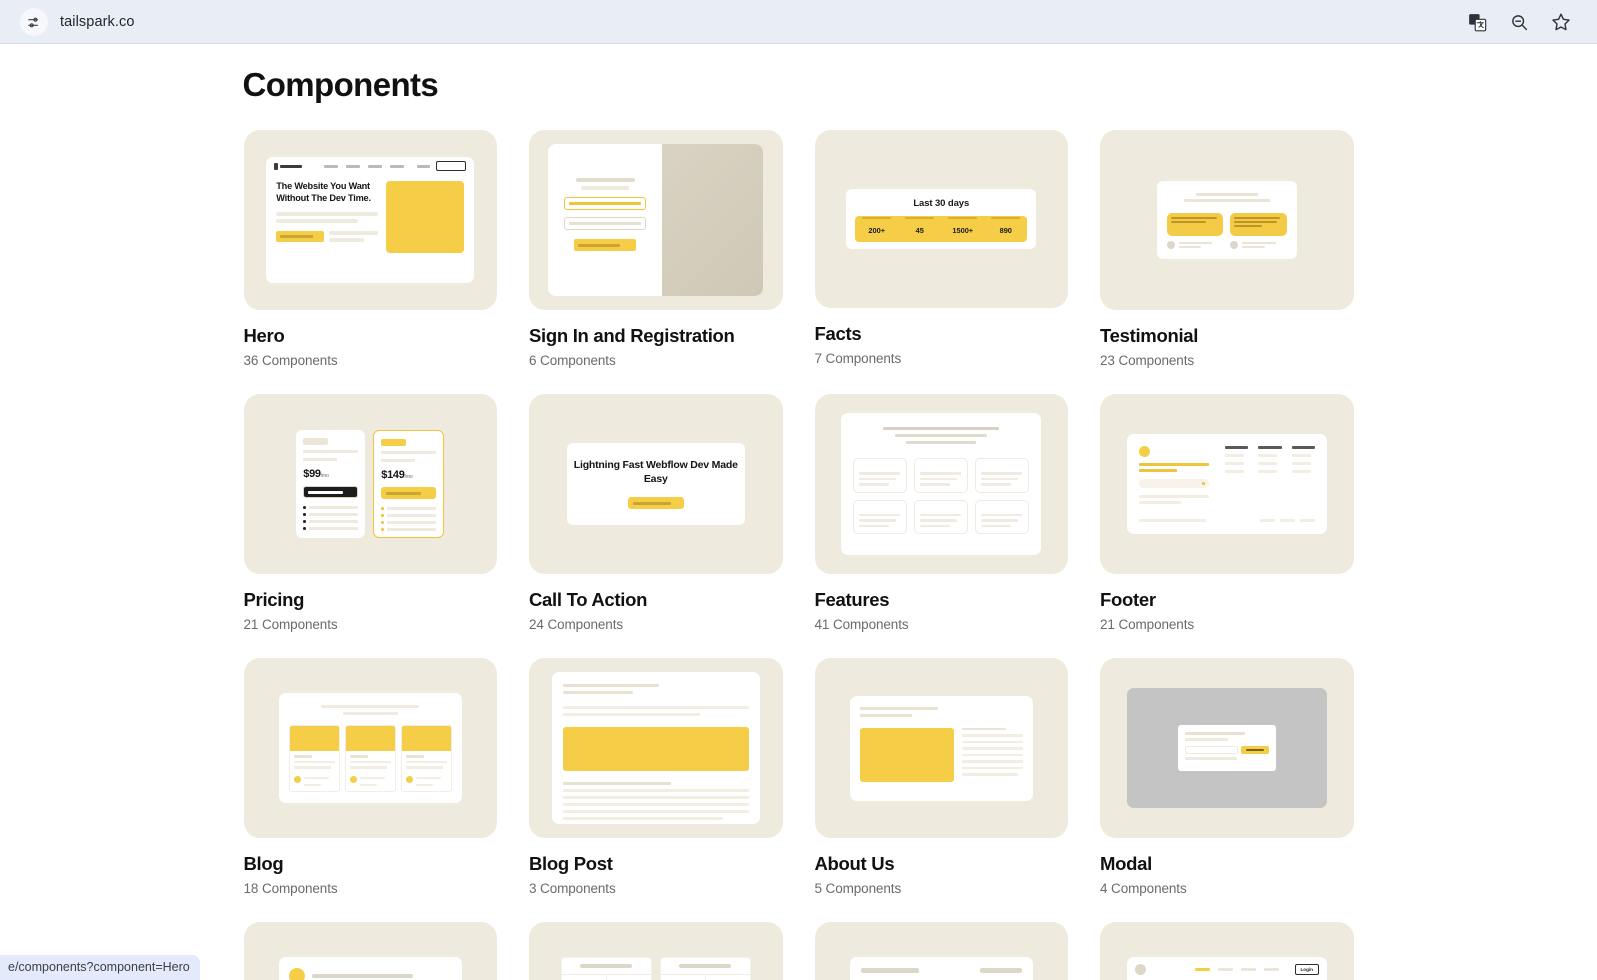  What do you see at coordinates (655, 471) in the screenshot?
I see `mock-cta-headline: Lightning Fast Webflow Dev Made Easy` at bounding box center [655, 471].